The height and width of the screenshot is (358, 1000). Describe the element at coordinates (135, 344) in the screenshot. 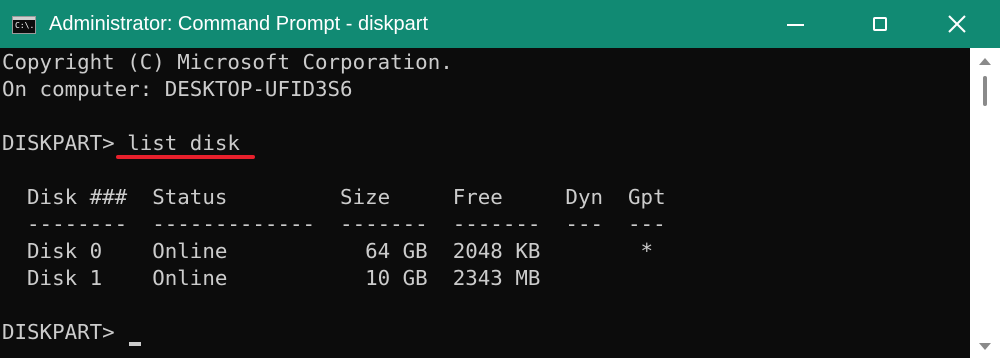

I see `text-cursor` at that location.